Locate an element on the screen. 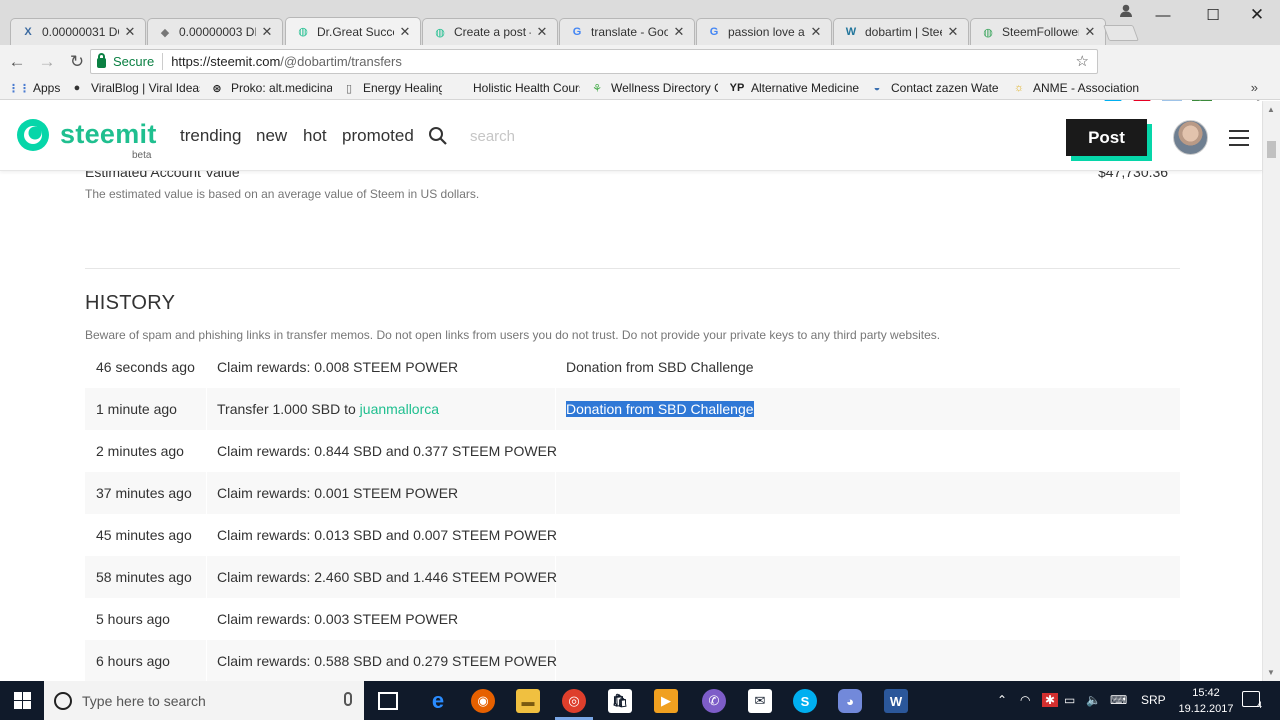 This screenshot has width=1280, height=720. tab-title: 0.00000031 DC is located at coordinates (80, 32).